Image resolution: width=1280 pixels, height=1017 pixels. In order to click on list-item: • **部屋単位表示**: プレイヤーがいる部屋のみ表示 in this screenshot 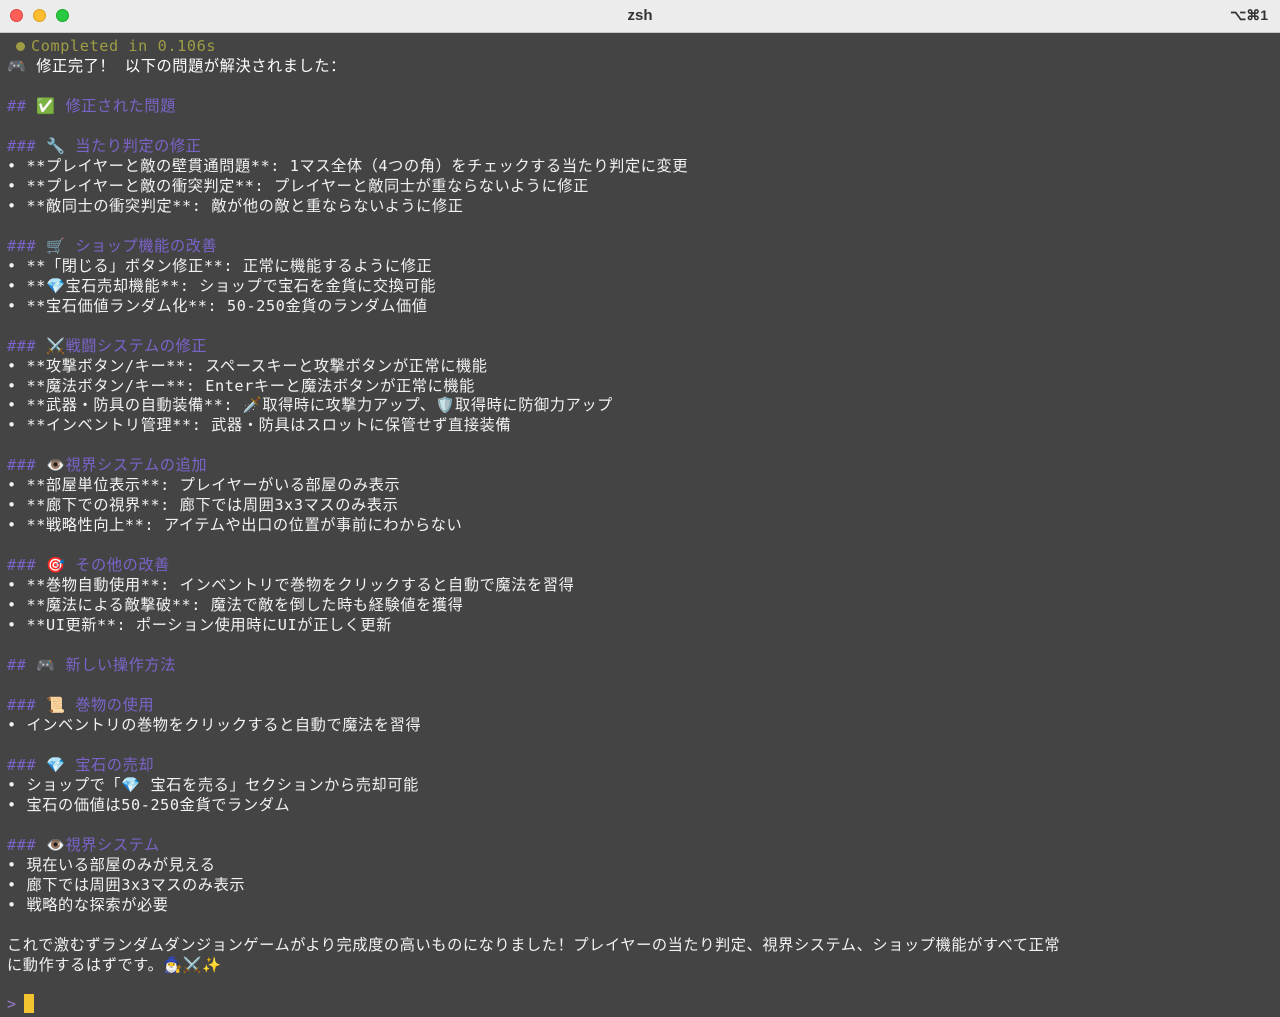, I will do `click(204, 485)`.